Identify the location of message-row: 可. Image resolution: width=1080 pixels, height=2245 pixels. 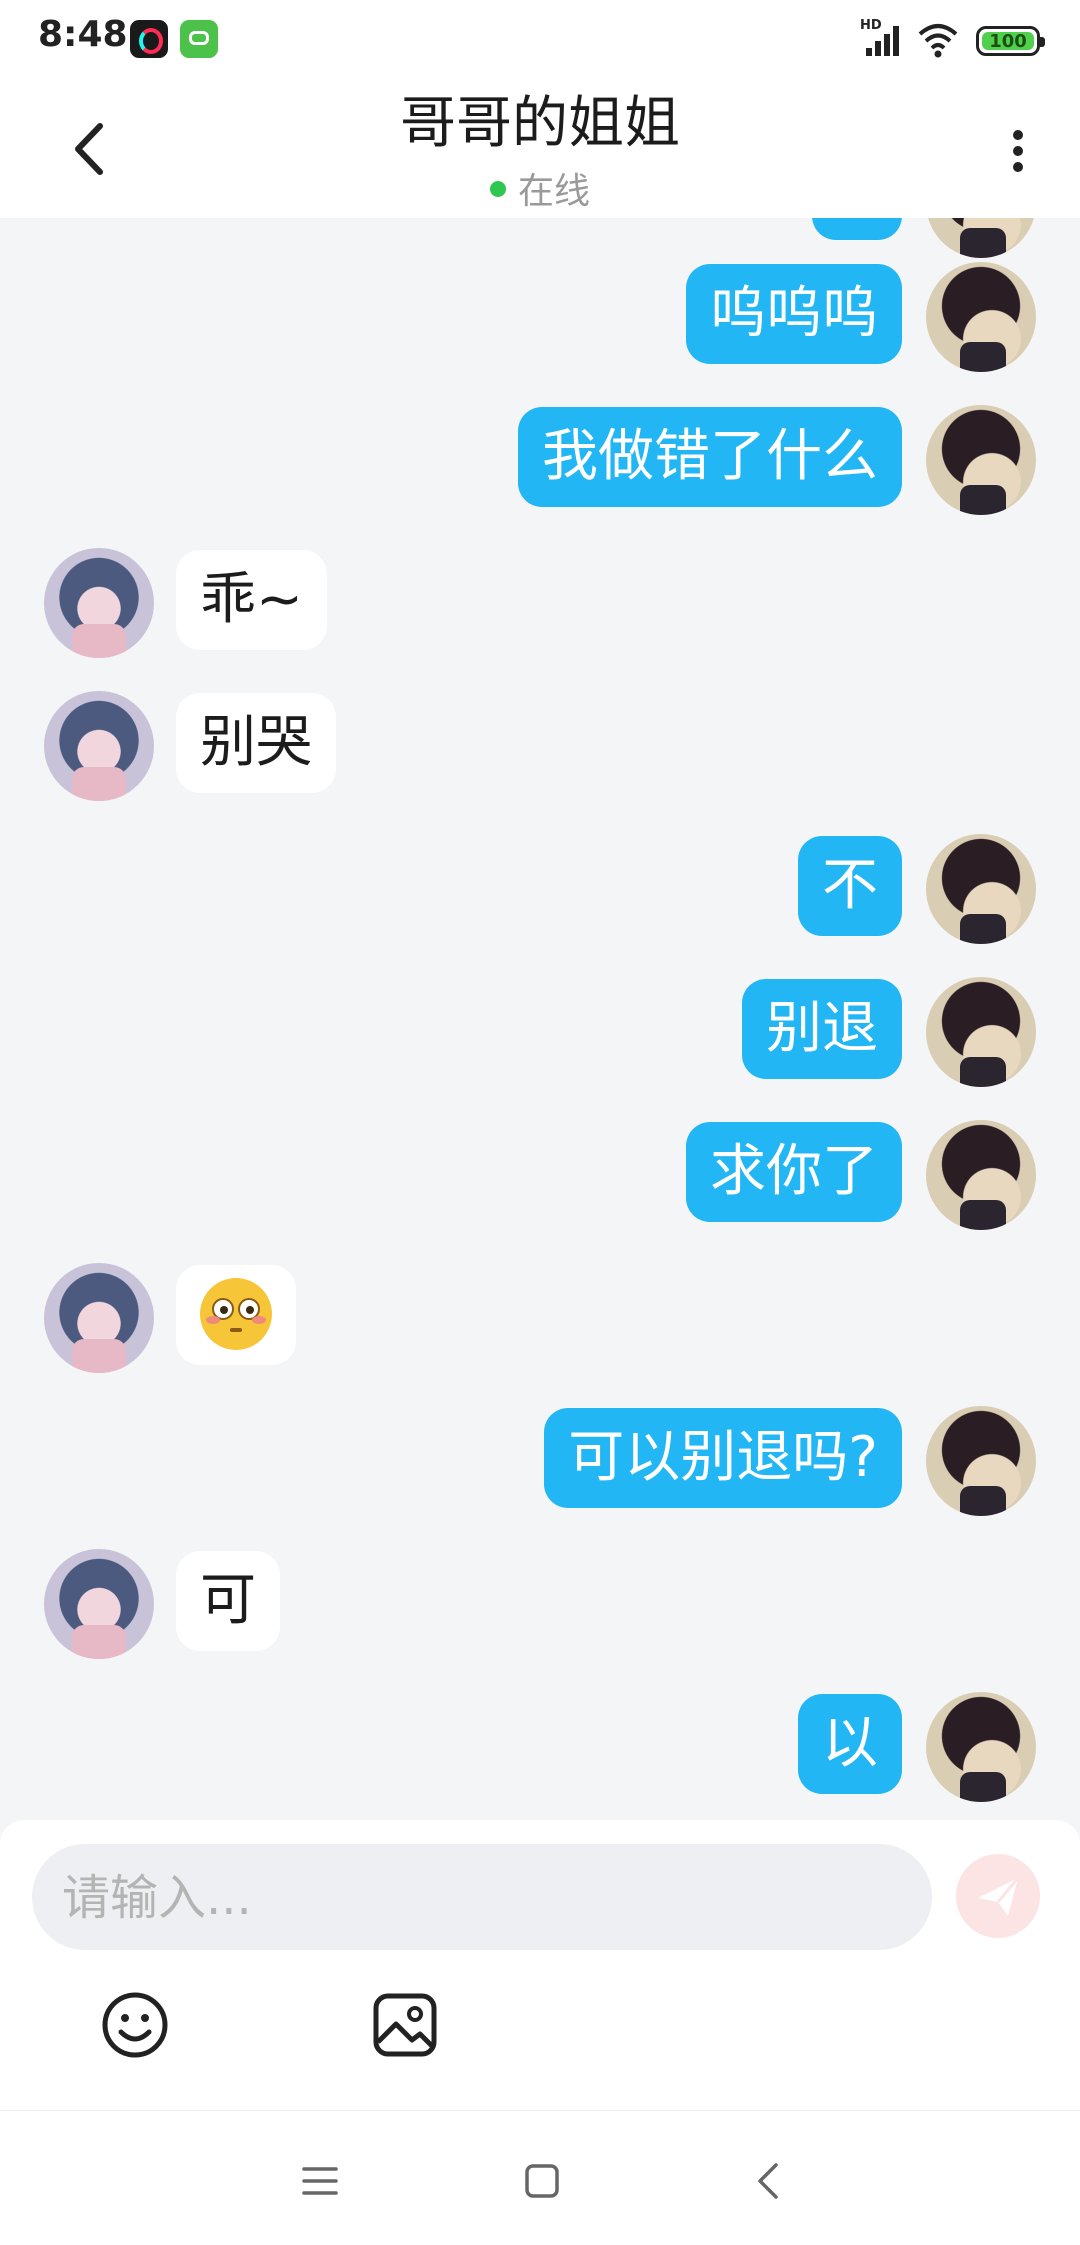
(540, 1606).